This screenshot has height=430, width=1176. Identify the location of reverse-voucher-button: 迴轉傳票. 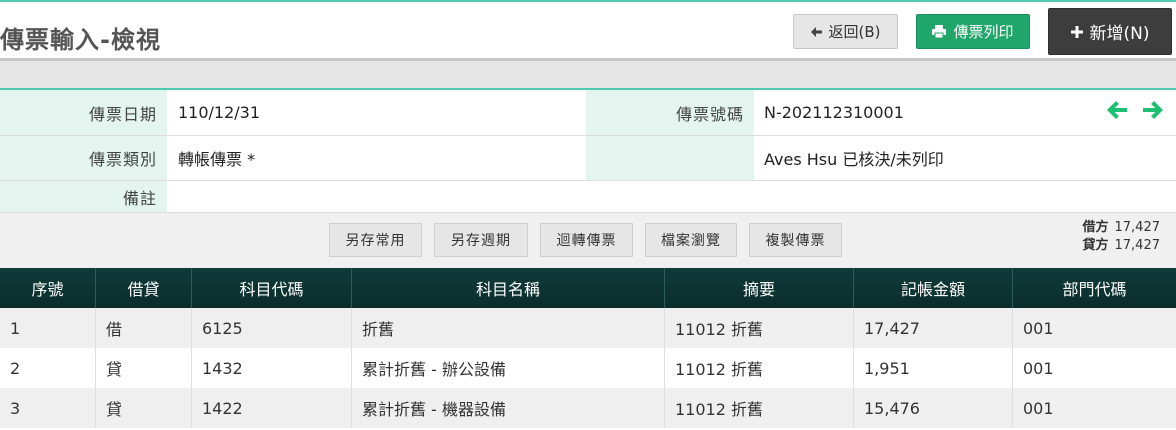
(586, 240).